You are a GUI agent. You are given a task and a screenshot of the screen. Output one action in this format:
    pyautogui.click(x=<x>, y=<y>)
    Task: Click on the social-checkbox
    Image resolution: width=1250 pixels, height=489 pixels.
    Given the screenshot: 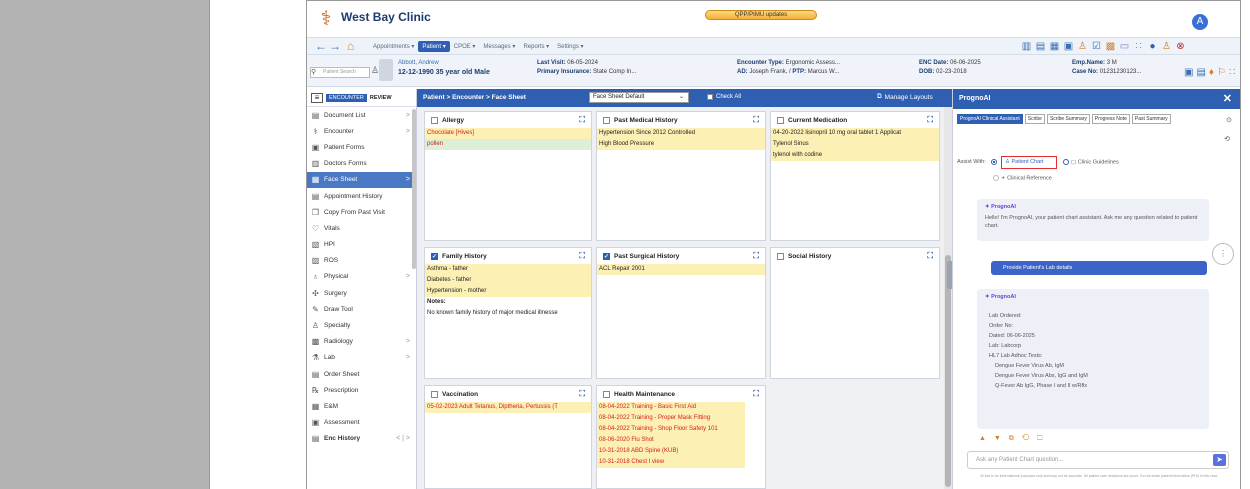 What is the action you would take?
    pyautogui.click(x=780, y=256)
    